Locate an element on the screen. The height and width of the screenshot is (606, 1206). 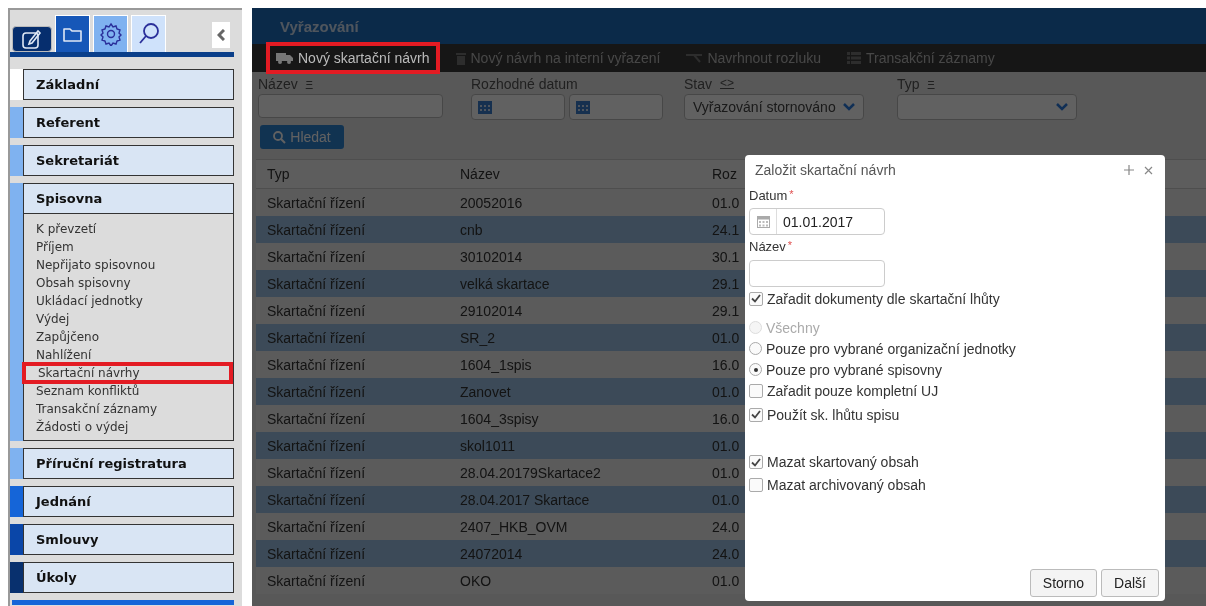
table-cell-text: 24.1 is located at coordinates (726, 229).